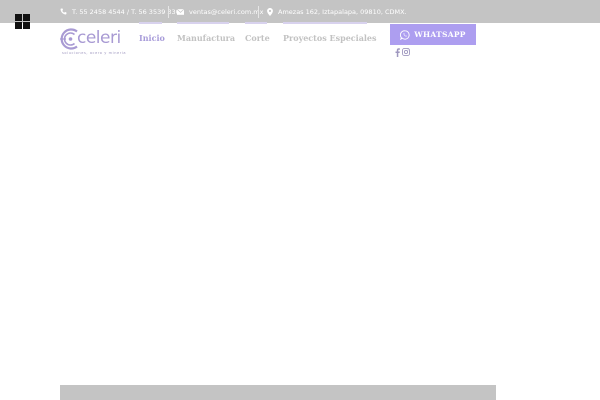  Describe the element at coordinates (269, 11) in the screenshot. I see `map-pin-icon` at that location.